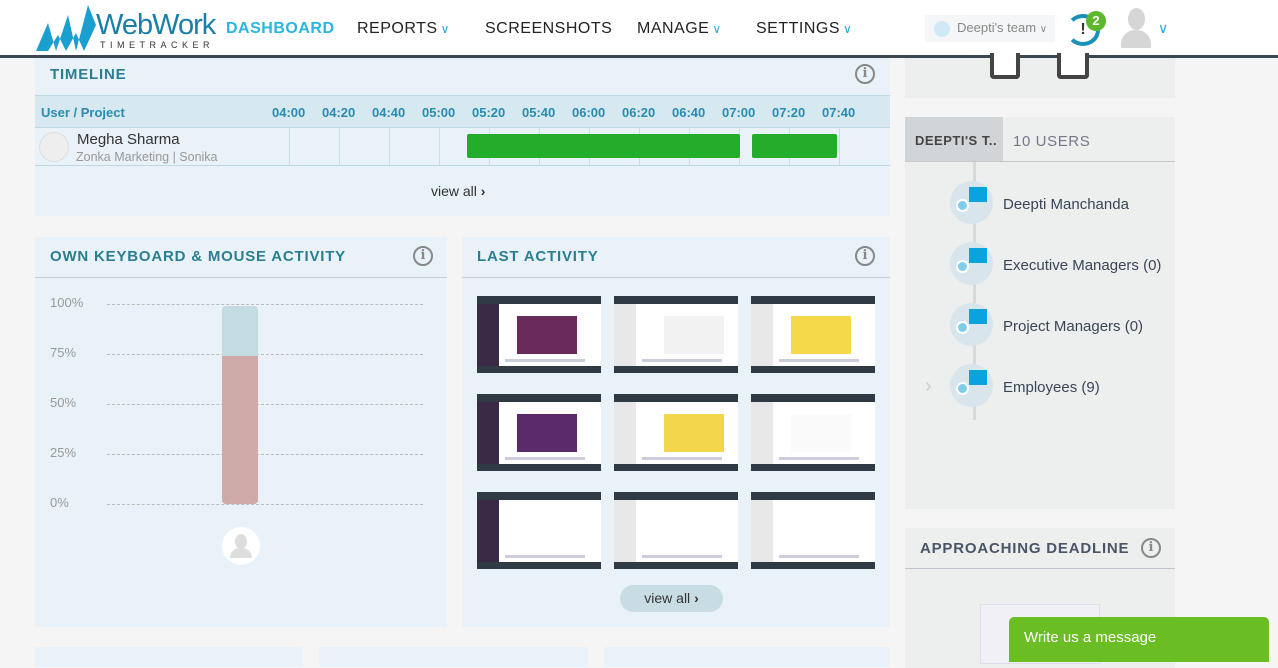  I want to click on team-icon, so click(942, 29).